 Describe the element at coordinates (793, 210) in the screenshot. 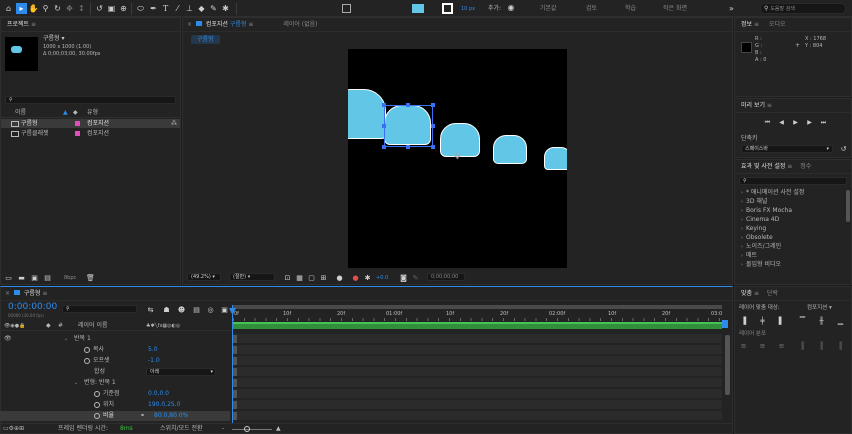

I see `effects-category: › Boris FX Mocha` at that location.